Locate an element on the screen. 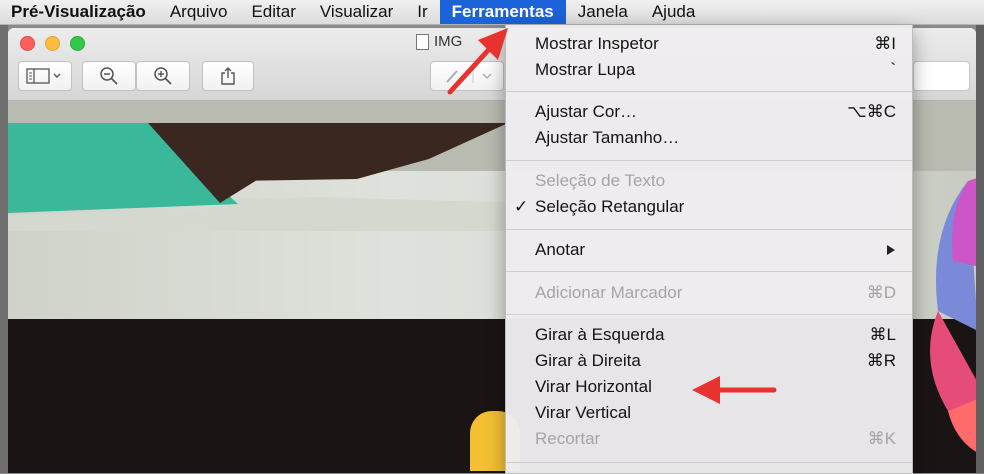 The image size is (984, 474). menu-item-label: Girar à Direita is located at coordinates (588, 360).